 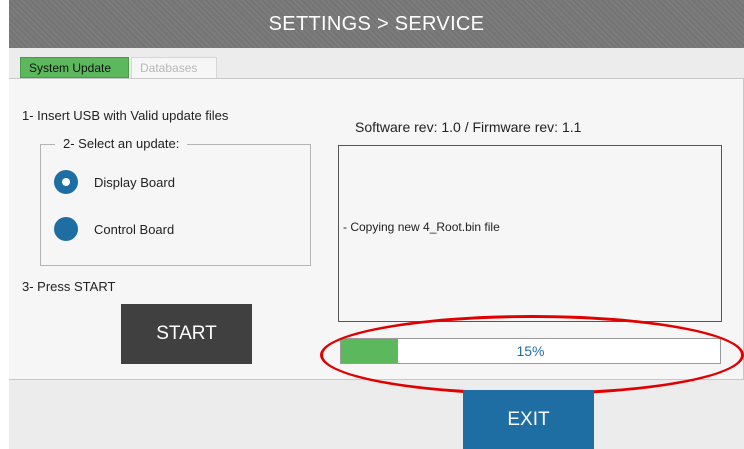 I want to click on tab-system-update: System Update, so click(x=74, y=67).